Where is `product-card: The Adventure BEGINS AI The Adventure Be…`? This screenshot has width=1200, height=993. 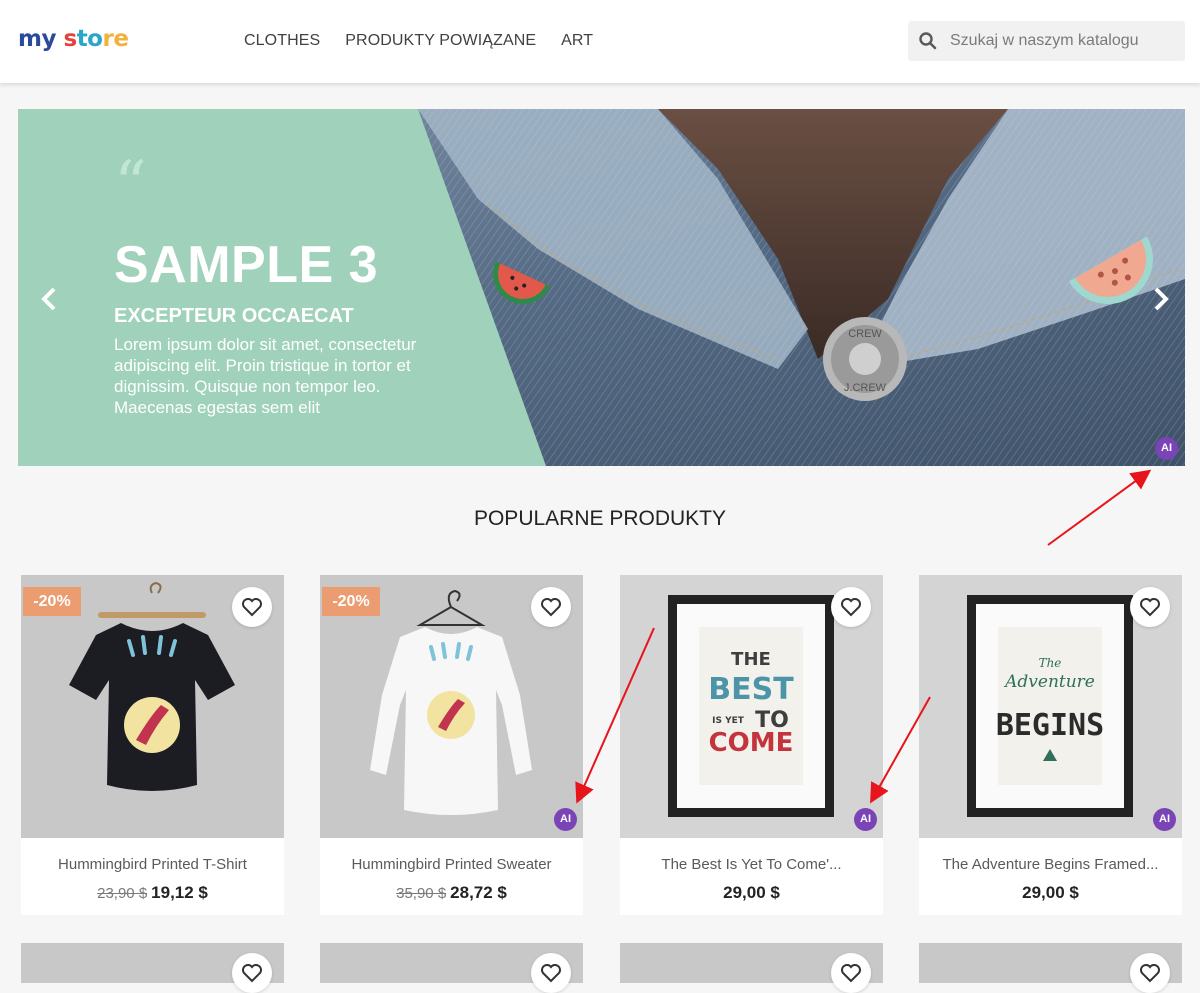 product-card: The Adventure BEGINS AI The Adventure Be… is located at coordinates (1050, 745).